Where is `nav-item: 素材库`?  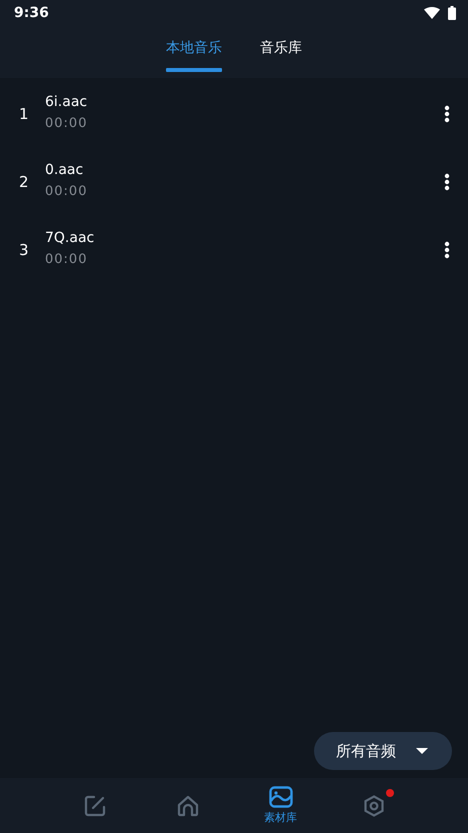 nav-item: 素材库 is located at coordinates (280, 805).